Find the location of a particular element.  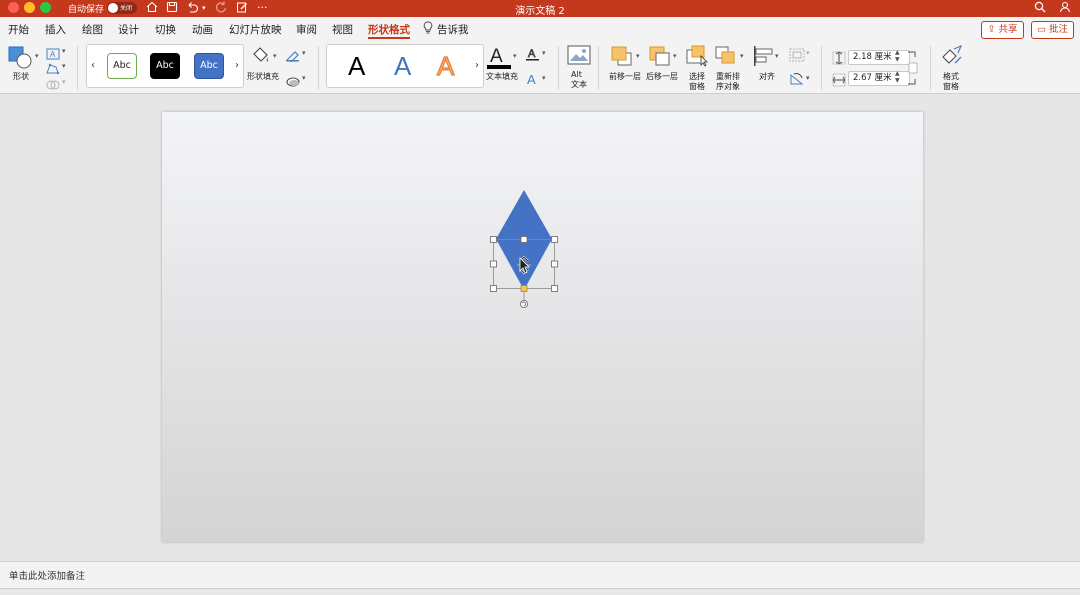

tab-transitions: 切换 is located at coordinates (165, 29).